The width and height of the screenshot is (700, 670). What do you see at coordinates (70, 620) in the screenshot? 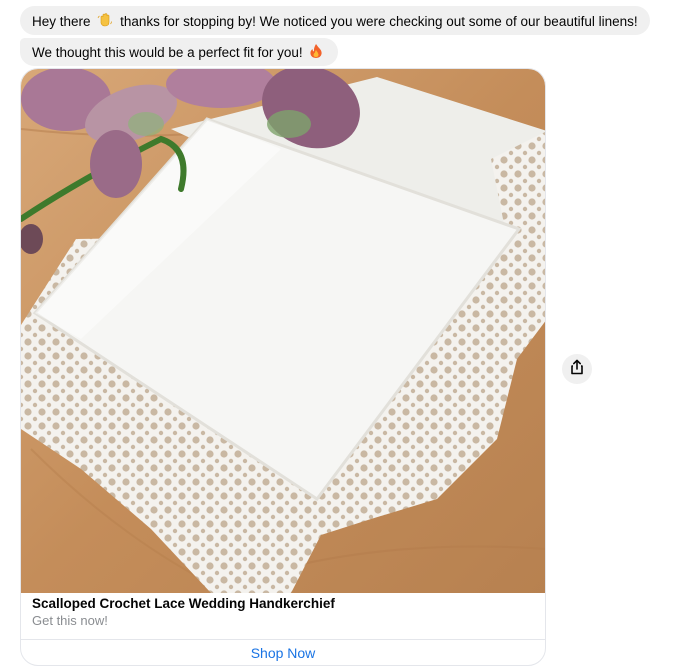
I see `product-subtitle: Get this now!` at bounding box center [70, 620].